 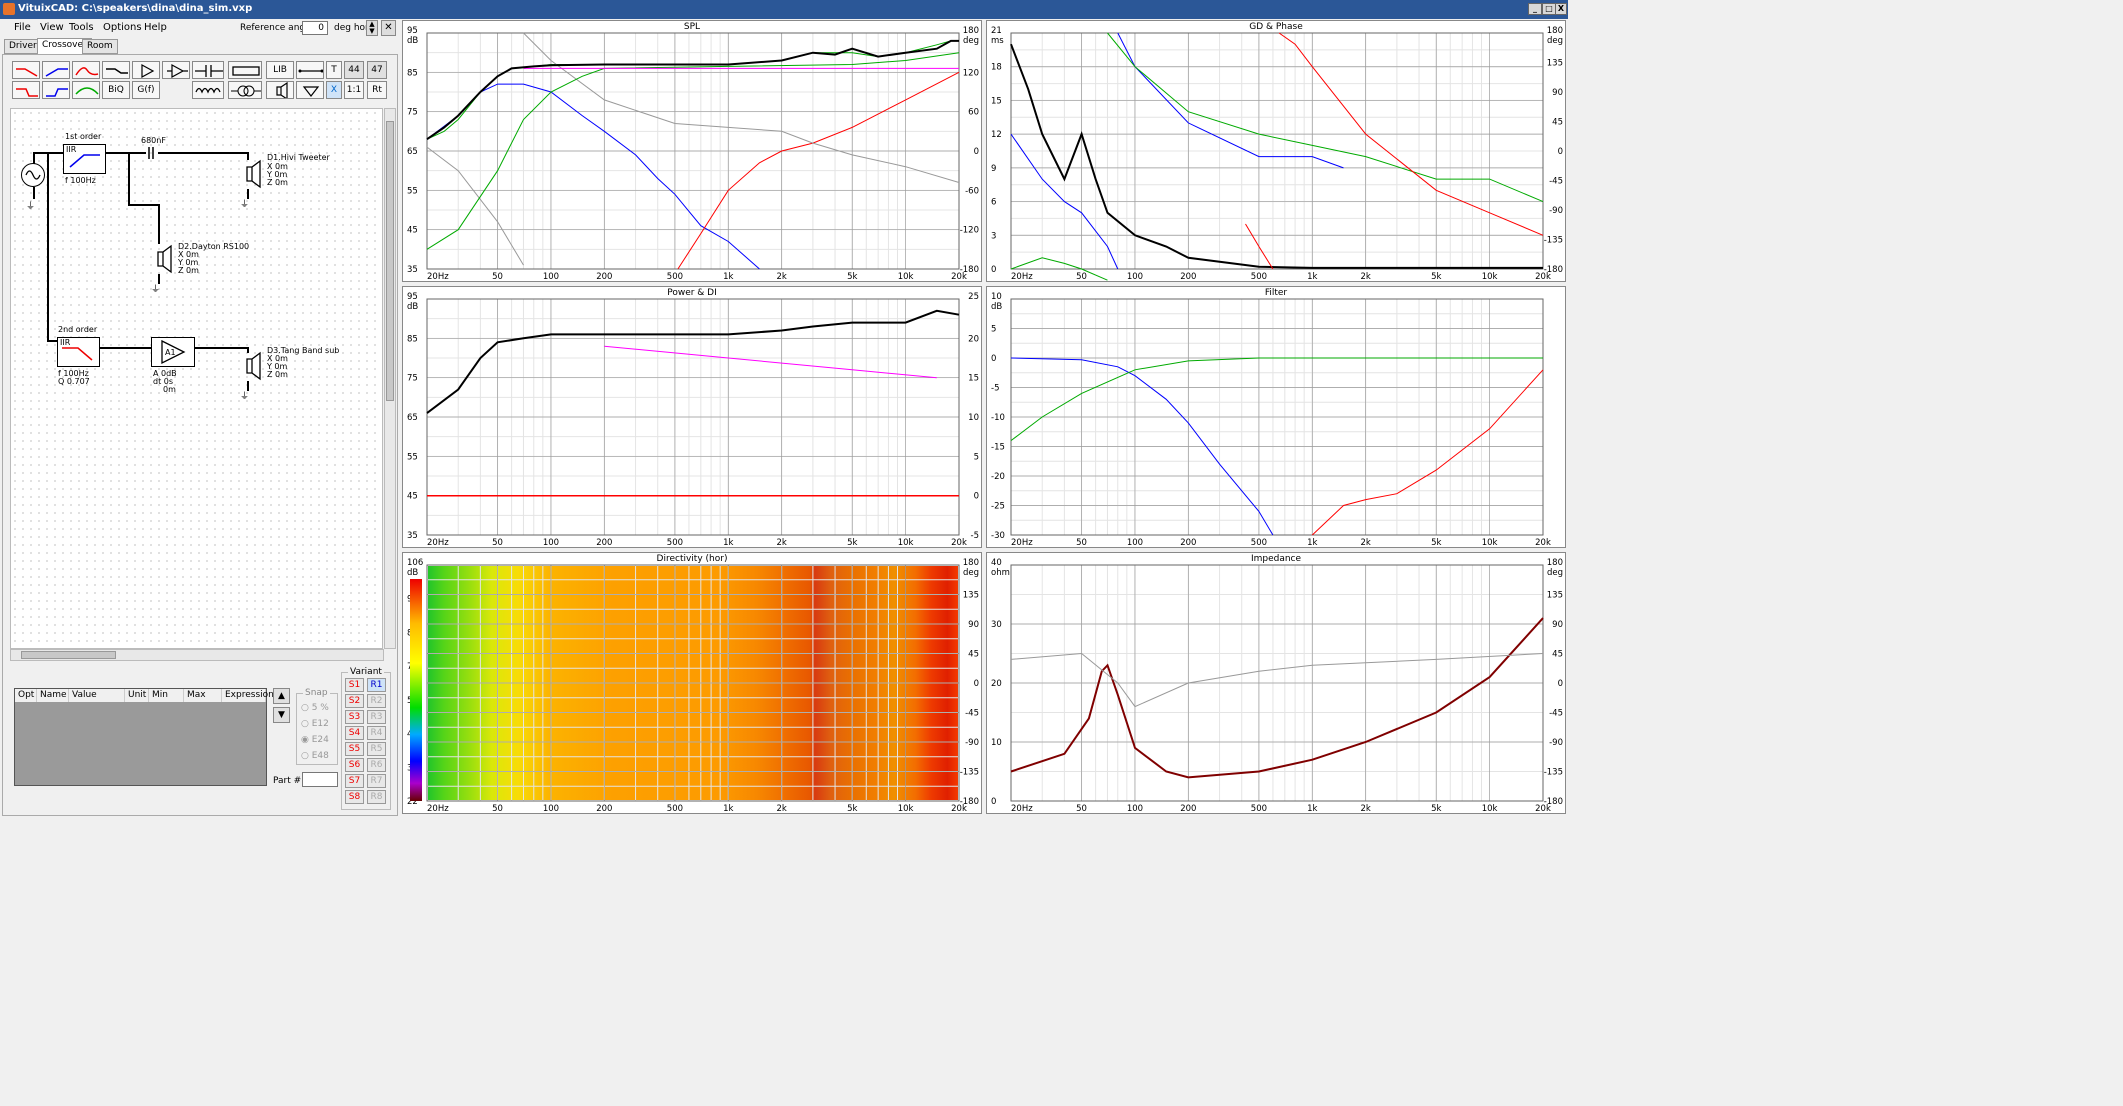 I want to click on minimize-button: _, so click(x=1535, y=9).